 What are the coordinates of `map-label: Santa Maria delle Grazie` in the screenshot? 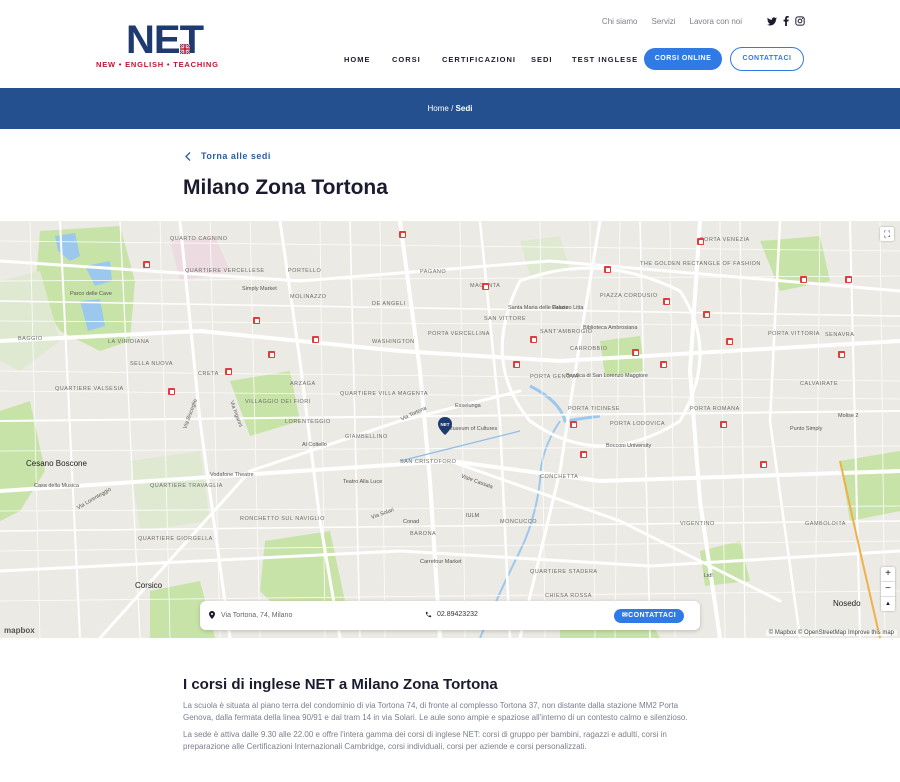 It's located at (538, 308).